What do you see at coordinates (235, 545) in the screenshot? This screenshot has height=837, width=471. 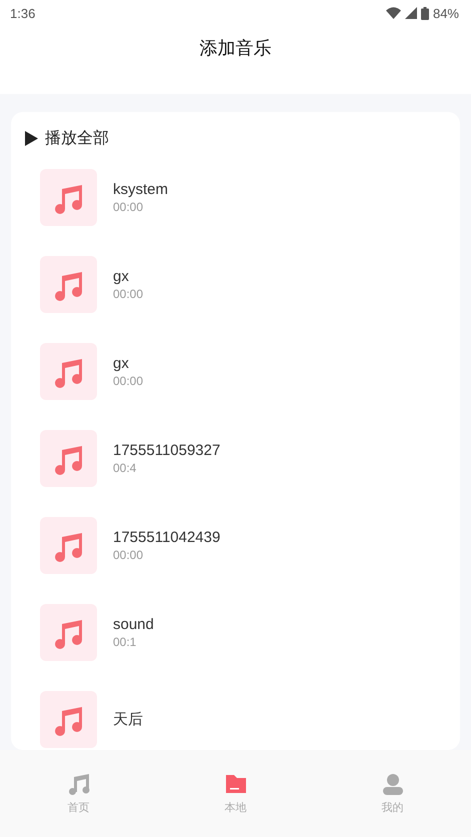 I see `song-item: 1755511042439 00:00` at bounding box center [235, 545].